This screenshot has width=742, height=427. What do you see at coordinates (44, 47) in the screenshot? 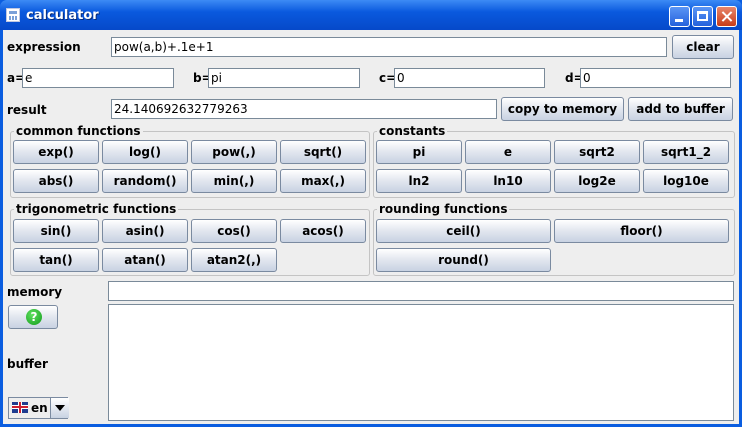
I see `expression-label: expression` at bounding box center [44, 47].